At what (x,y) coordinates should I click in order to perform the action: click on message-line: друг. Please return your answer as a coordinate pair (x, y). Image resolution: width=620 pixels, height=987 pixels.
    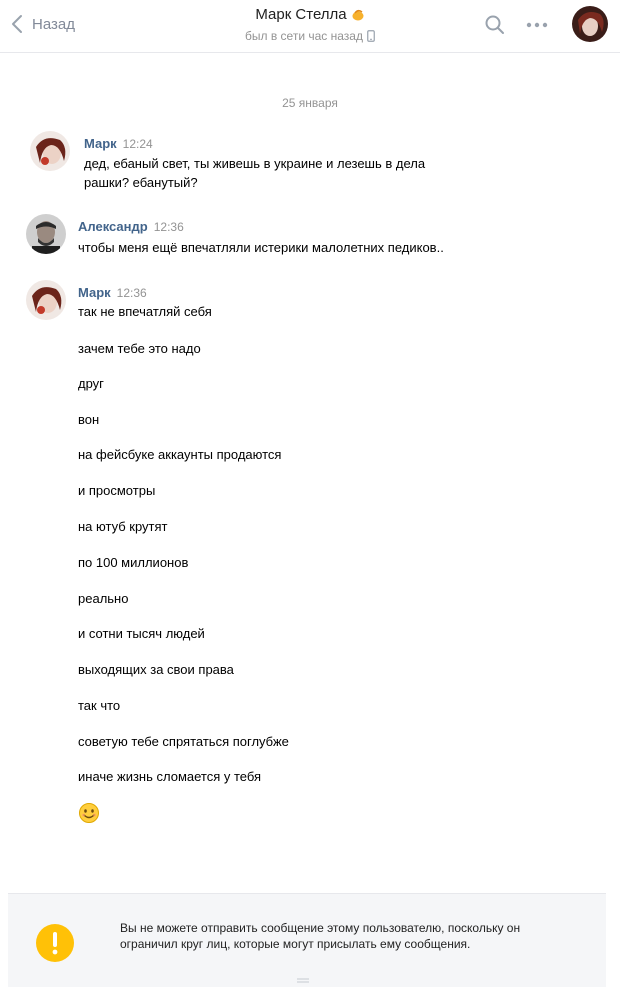
    Looking at the image, I should click on (91, 383).